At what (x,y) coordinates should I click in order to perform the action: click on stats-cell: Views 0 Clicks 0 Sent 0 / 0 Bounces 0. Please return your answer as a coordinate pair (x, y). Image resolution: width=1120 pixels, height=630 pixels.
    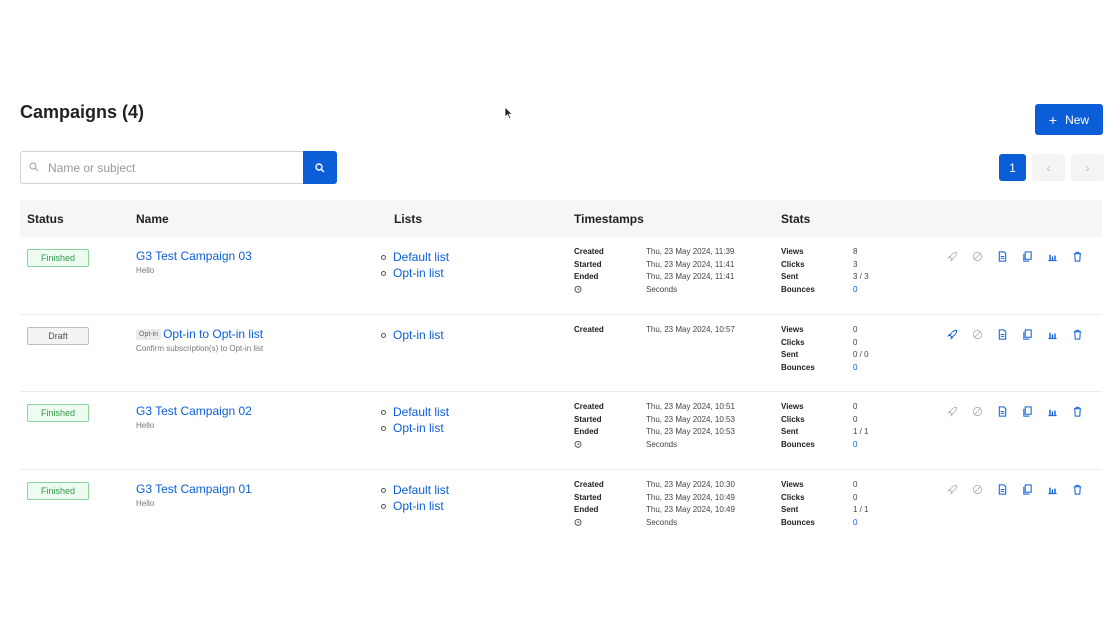
    Looking at the image, I should click on (856, 353).